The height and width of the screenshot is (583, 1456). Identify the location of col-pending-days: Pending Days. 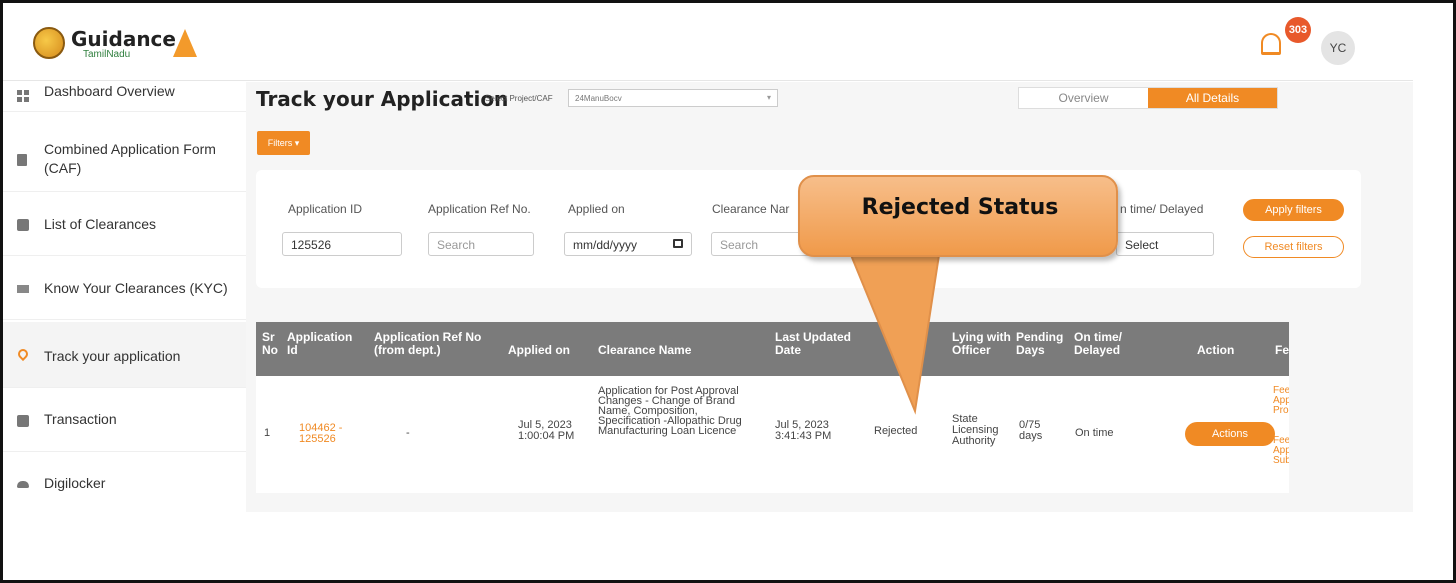
(1040, 343).